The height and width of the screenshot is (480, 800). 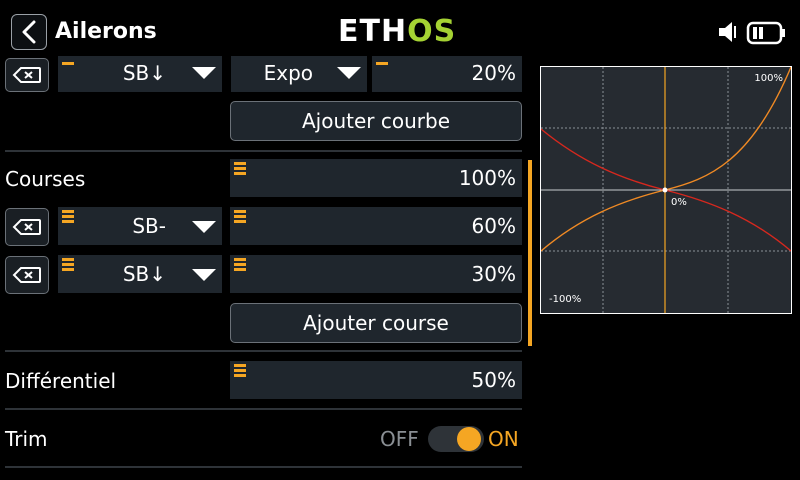 I want to click on chevron-left-icon, so click(x=29, y=32).